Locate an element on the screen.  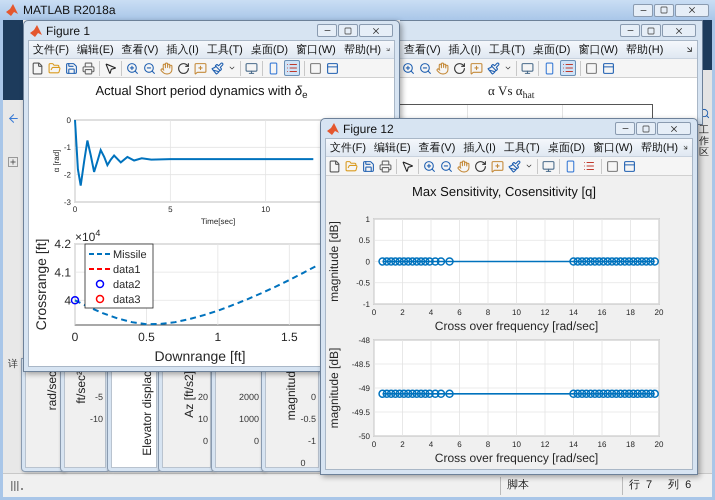
close-icon is located at coordinates (376, 31).